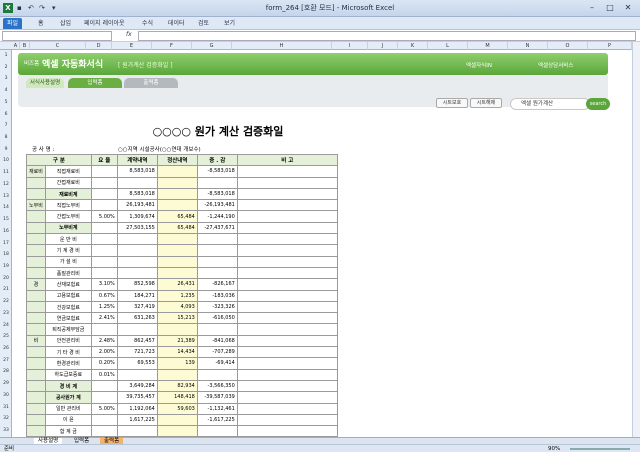  What do you see at coordinates (137, 341) in the screenshot?
I see `cell-contract: 862,457` at bounding box center [137, 341].